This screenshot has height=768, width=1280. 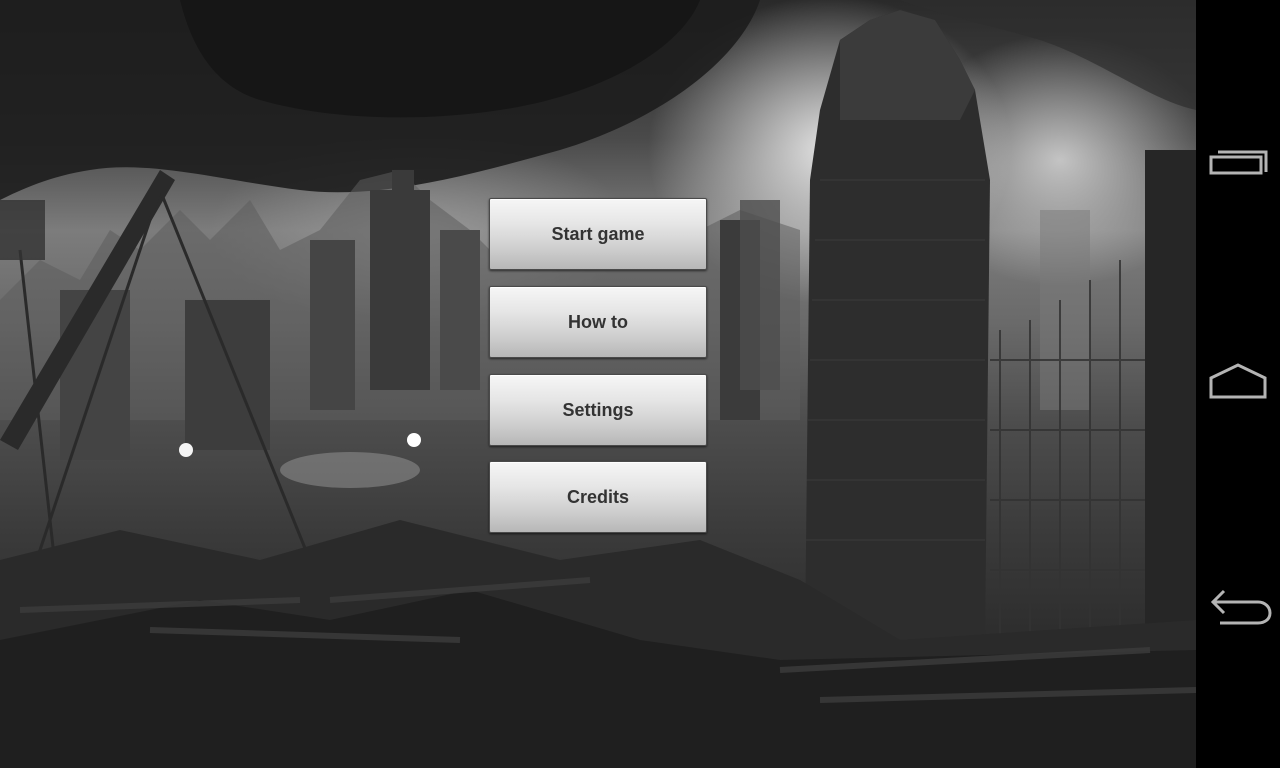 I want to click on credits-label: Credits, so click(x=597, y=496).